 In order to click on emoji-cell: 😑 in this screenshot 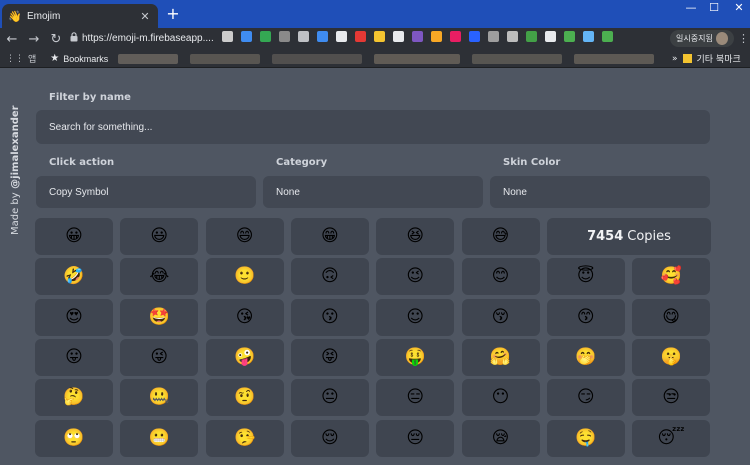, I will do `click(415, 398)`.